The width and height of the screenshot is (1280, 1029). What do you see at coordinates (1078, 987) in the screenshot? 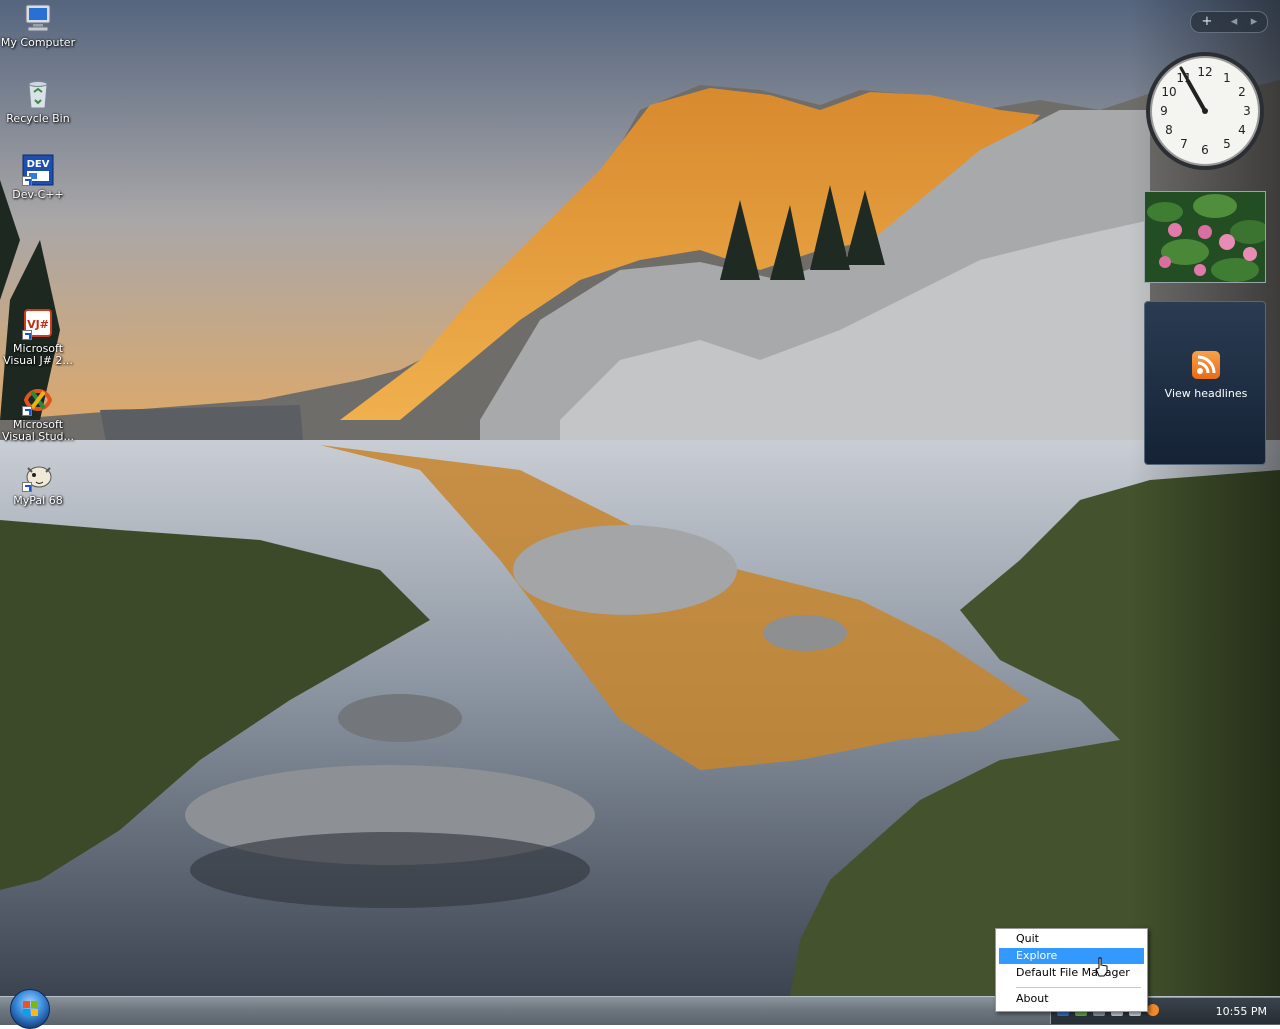
I see `menu-separator` at bounding box center [1078, 987].